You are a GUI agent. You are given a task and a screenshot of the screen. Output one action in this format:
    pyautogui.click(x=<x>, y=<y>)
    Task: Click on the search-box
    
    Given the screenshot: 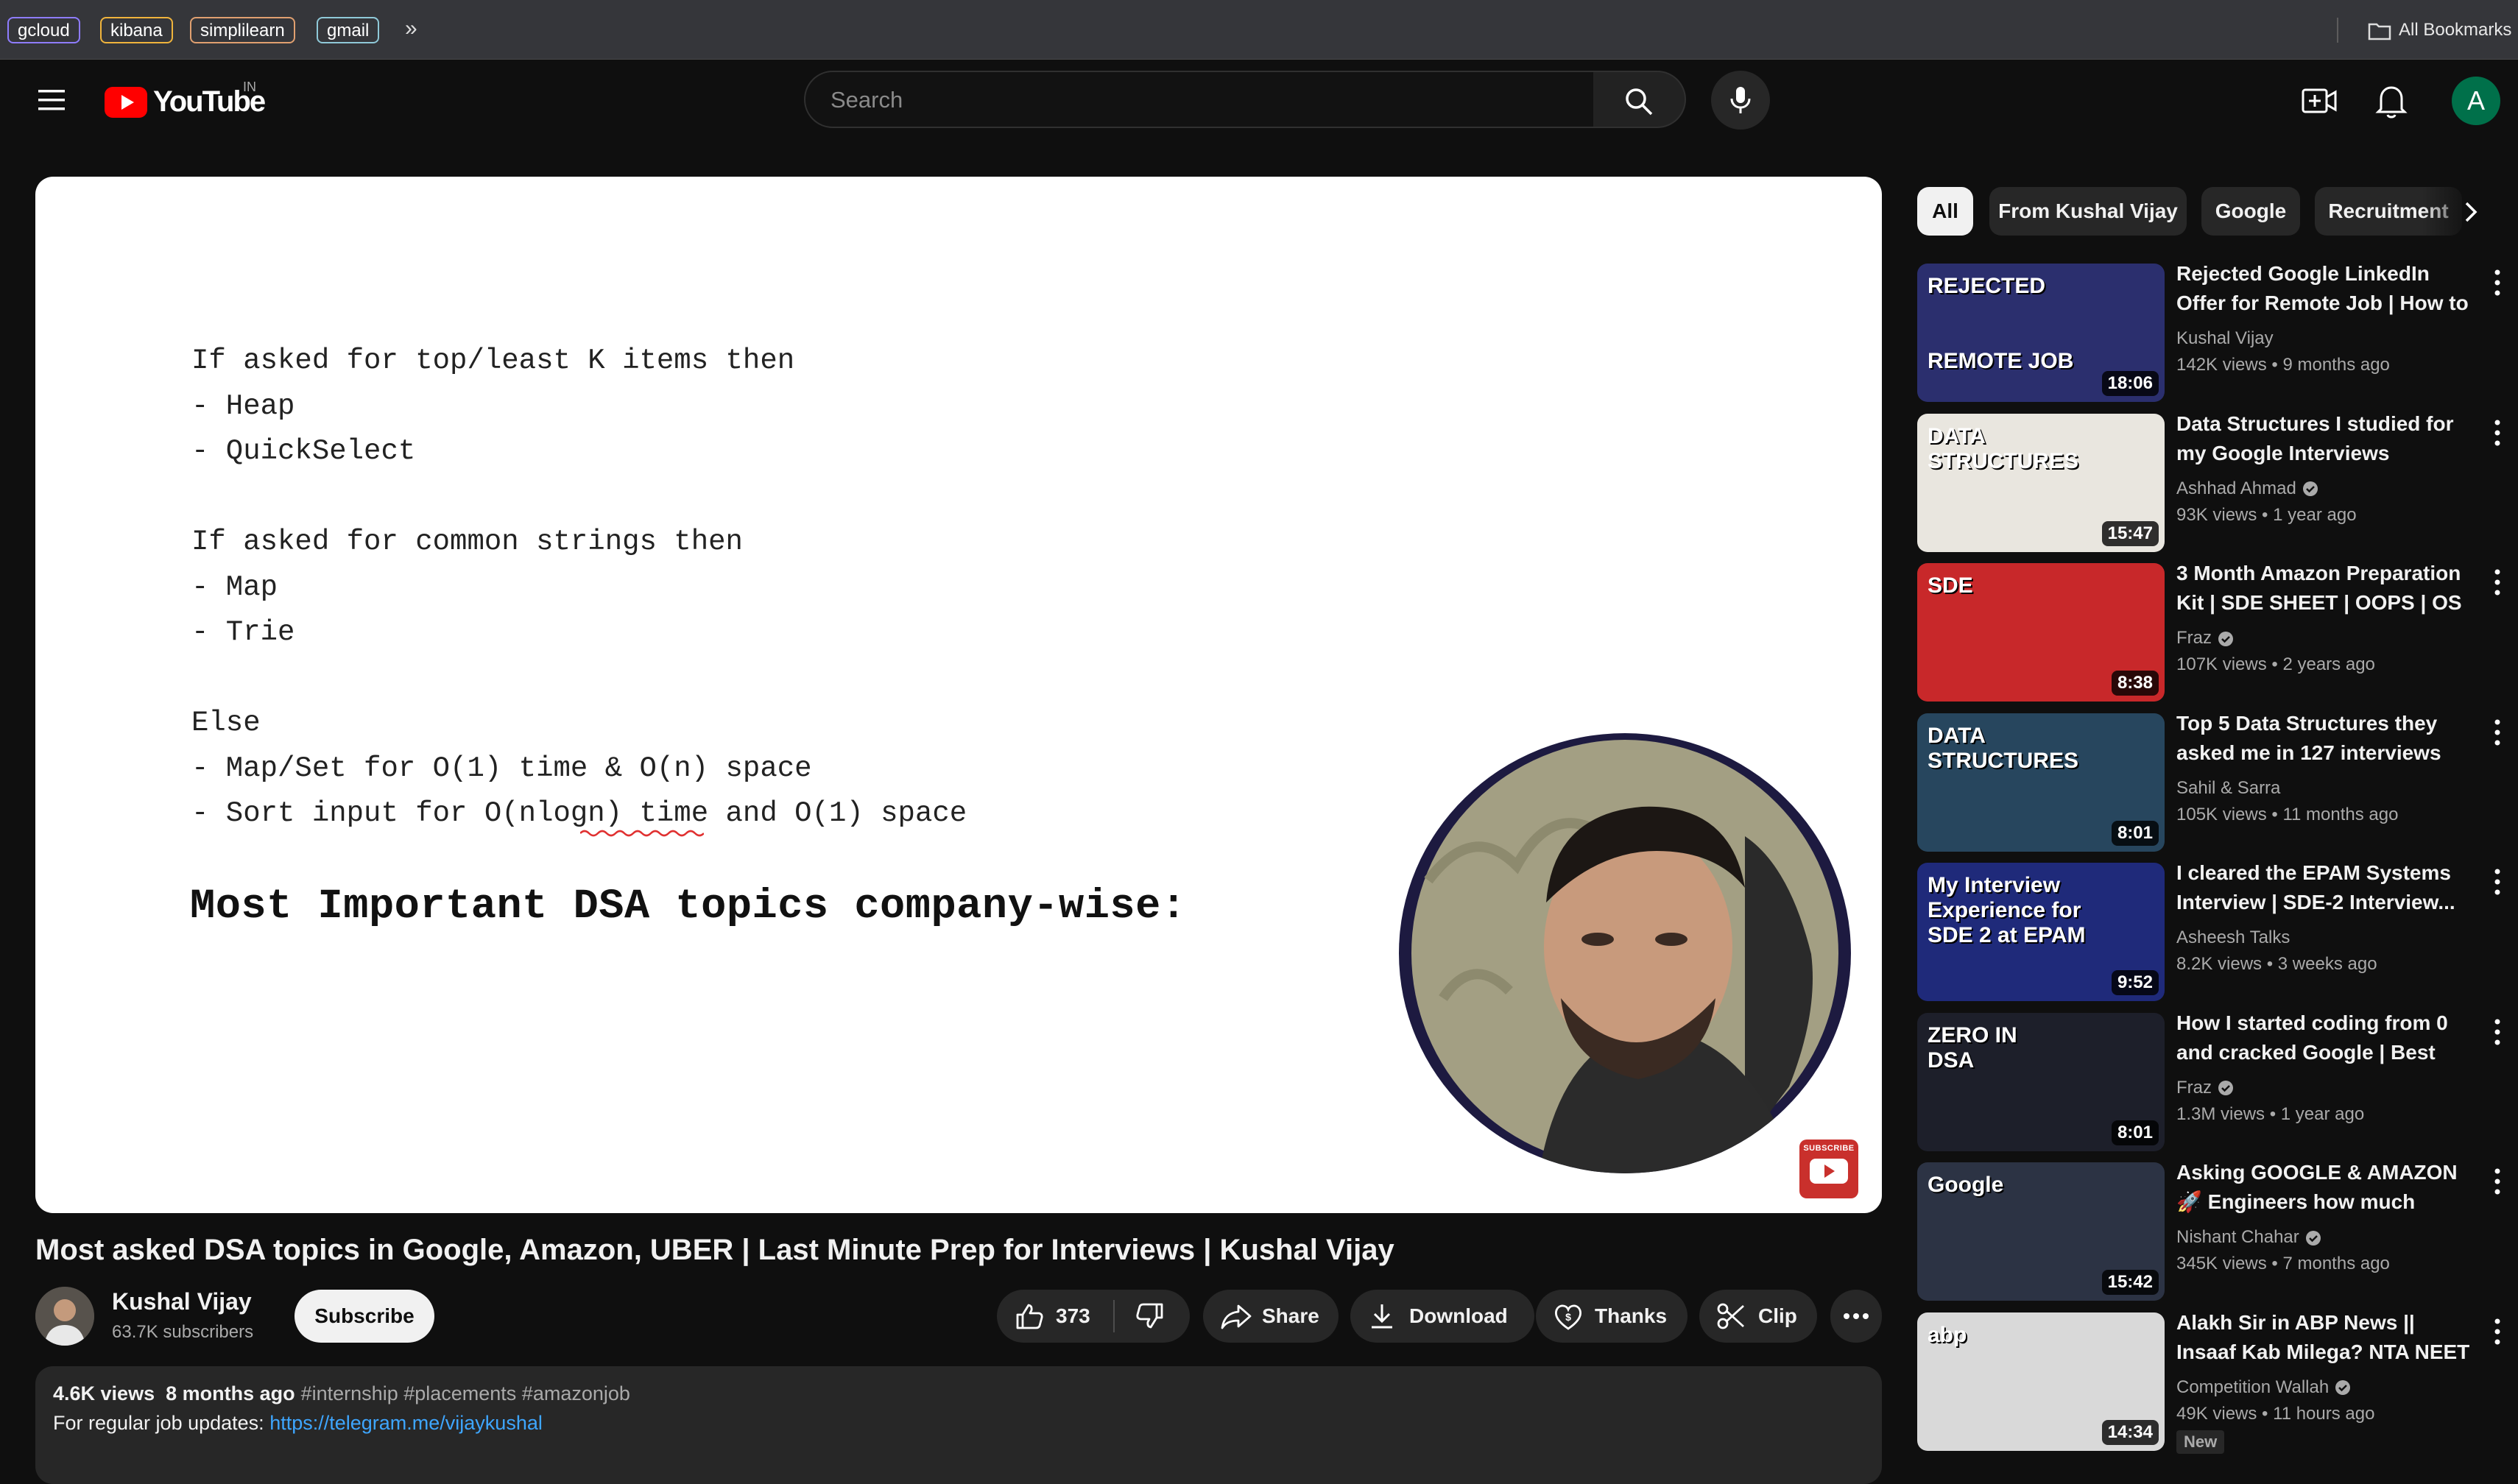 What is the action you would take?
    pyautogui.click(x=1199, y=100)
    